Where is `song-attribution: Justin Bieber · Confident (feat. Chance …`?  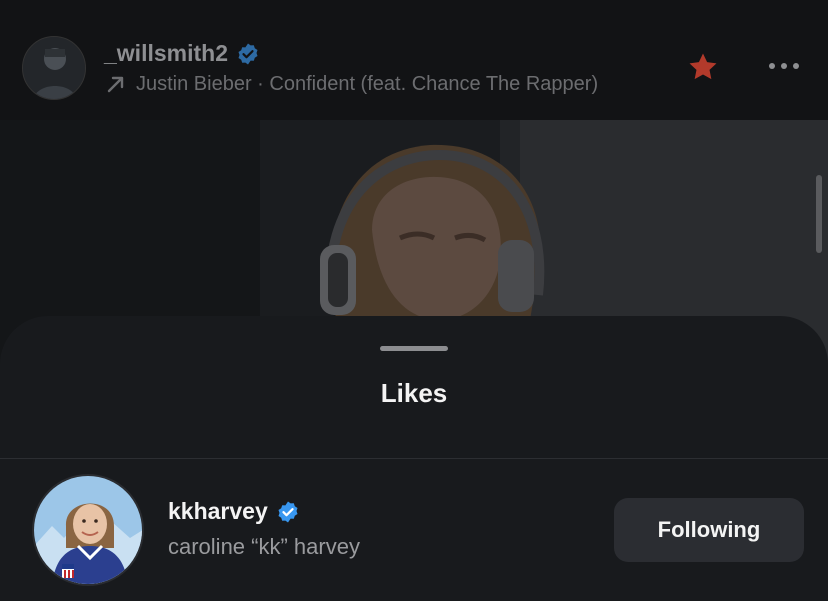 song-attribution: Justin Bieber · Confident (feat. Chance … is located at coordinates (351, 84).